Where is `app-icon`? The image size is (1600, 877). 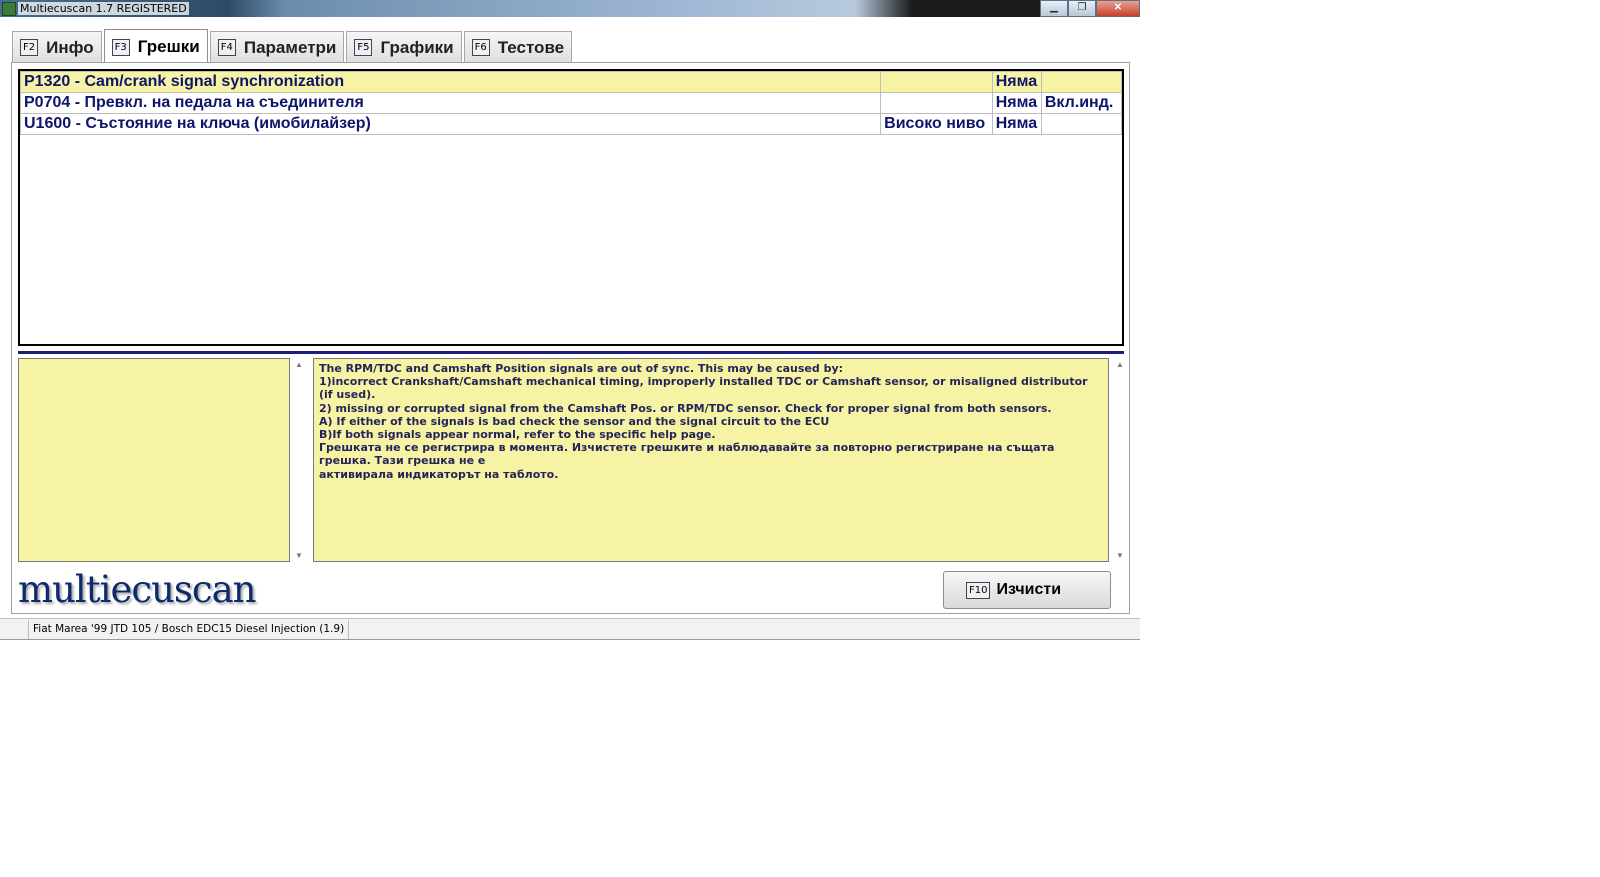
app-icon is located at coordinates (9, 9).